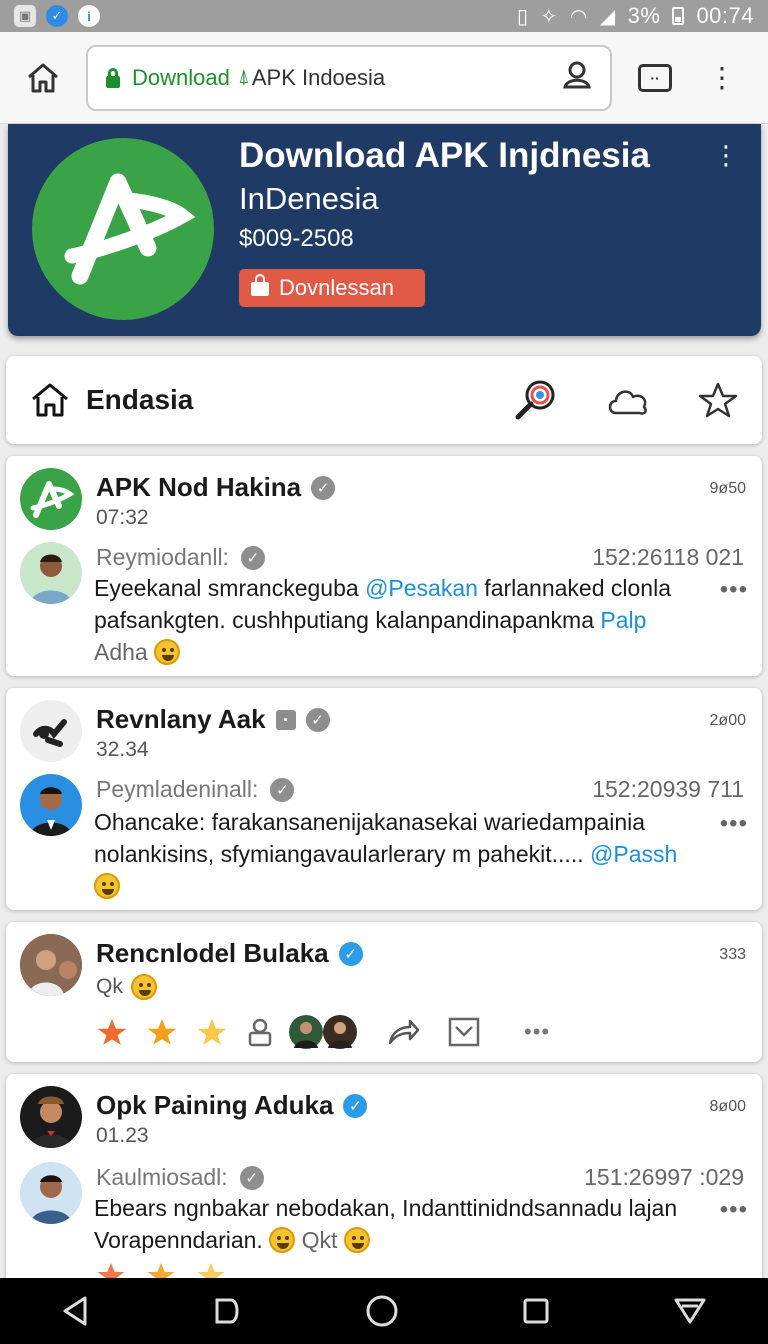 The height and width of the screenshot is (1344, 768). Describe the element at coordinates (536, 1311) in the screenshot. I see `recents-icon` at that location.